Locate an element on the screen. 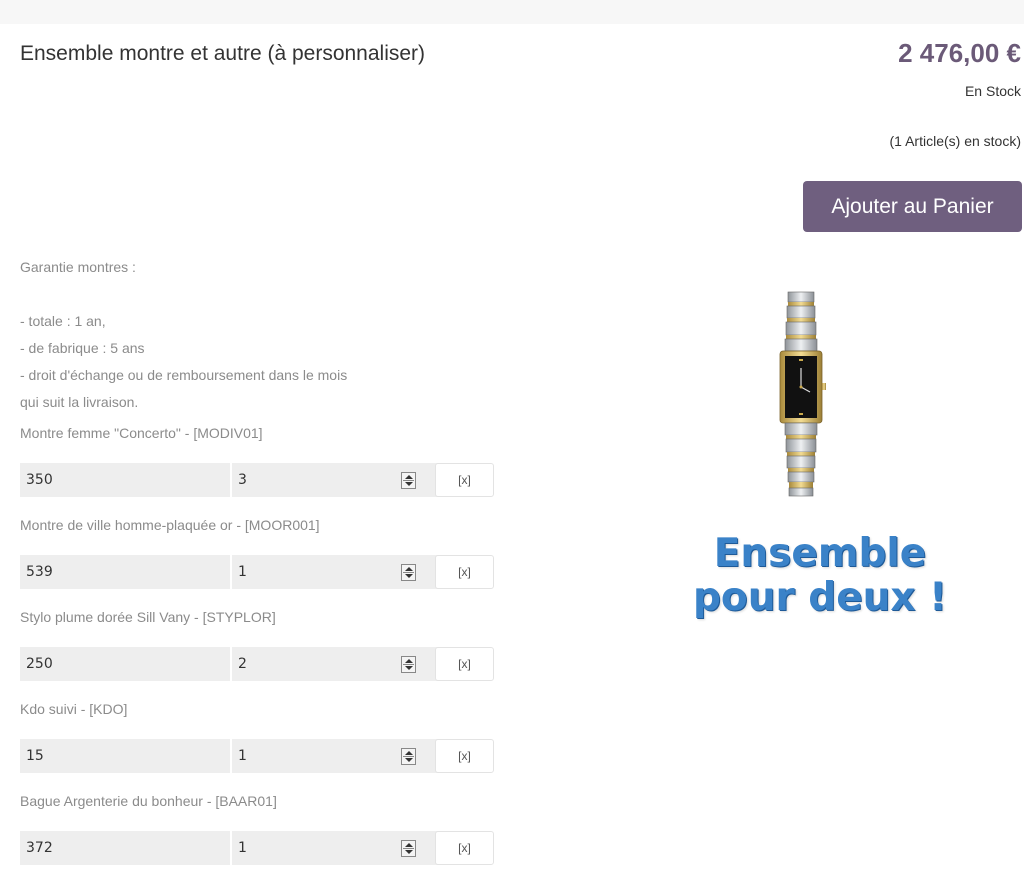 The width and height of the screenshot is (1024, 878). description-line: - totale : 1 an, is located at coordinates (63, 321).